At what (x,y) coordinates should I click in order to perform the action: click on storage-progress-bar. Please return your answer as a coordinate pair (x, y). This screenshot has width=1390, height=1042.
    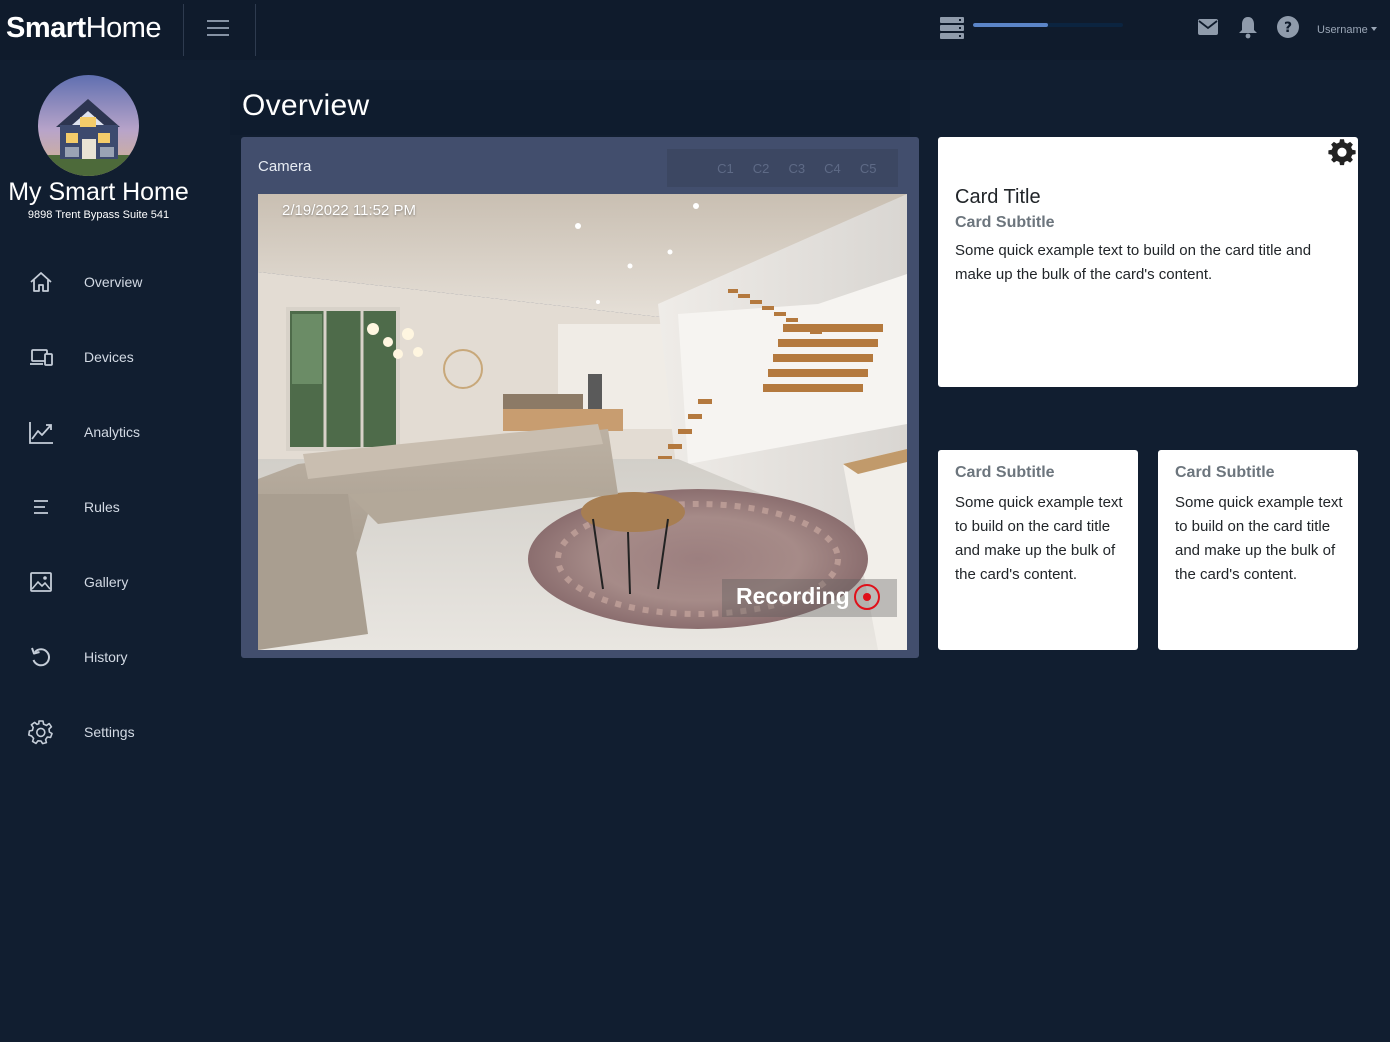
    Looking at the image, I should click on (1048, 25).